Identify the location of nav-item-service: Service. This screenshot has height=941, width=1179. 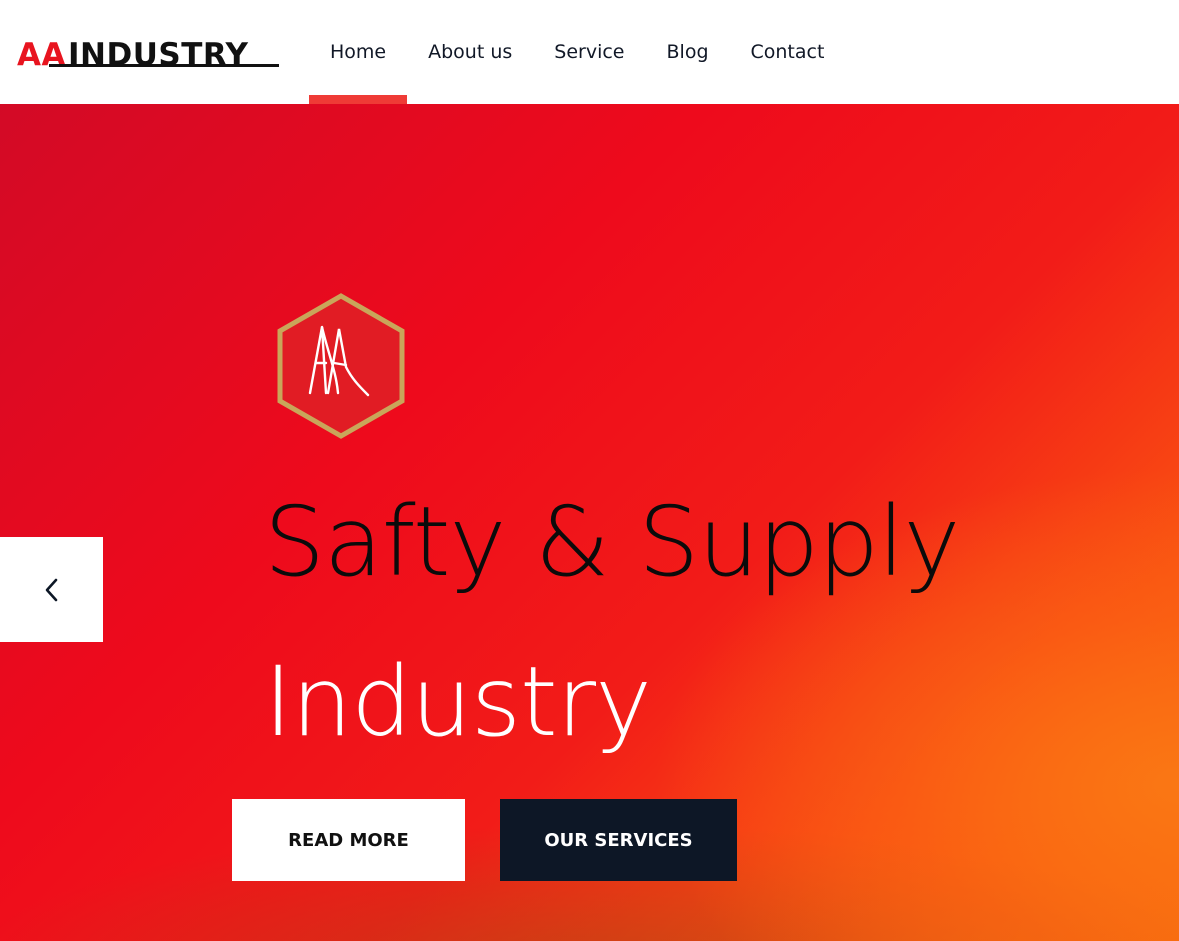
(589, 52).